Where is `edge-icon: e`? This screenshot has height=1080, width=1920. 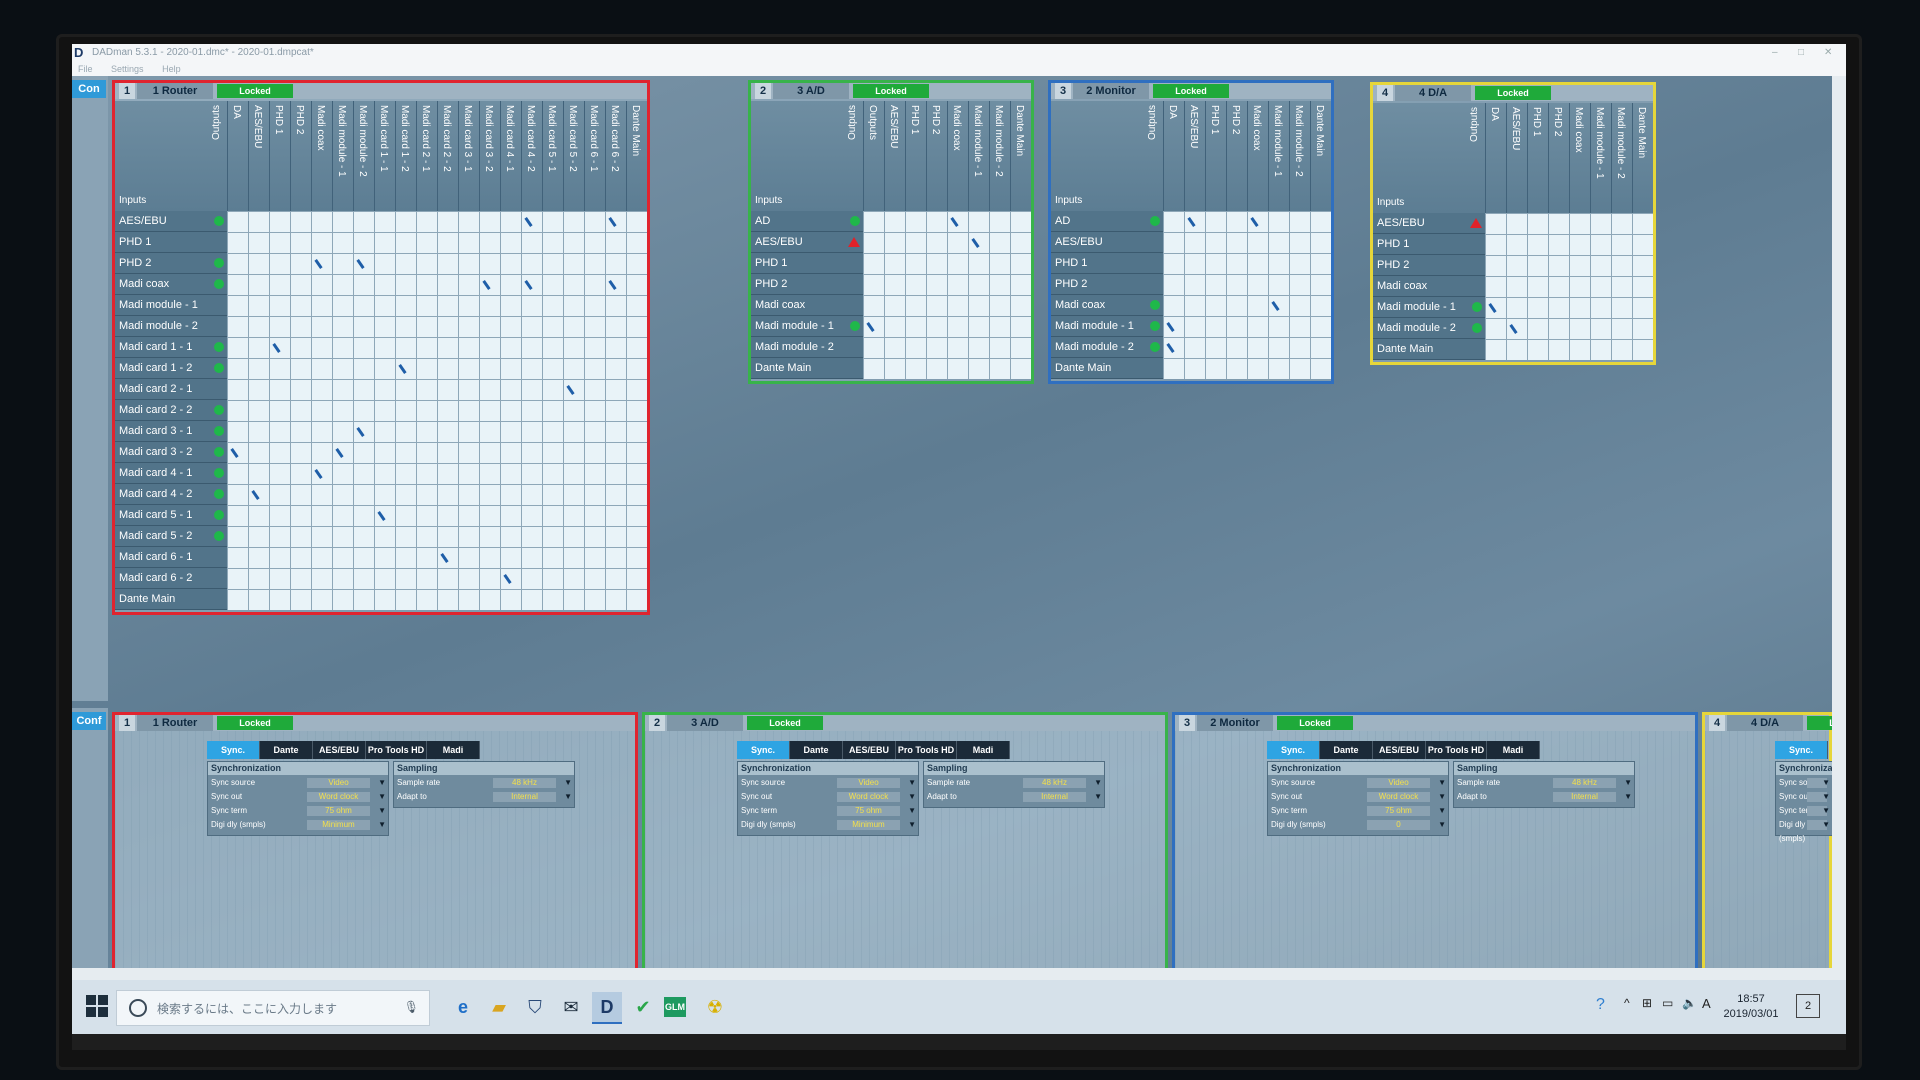
edge-icon: e is located at coordinates (463, 1007).